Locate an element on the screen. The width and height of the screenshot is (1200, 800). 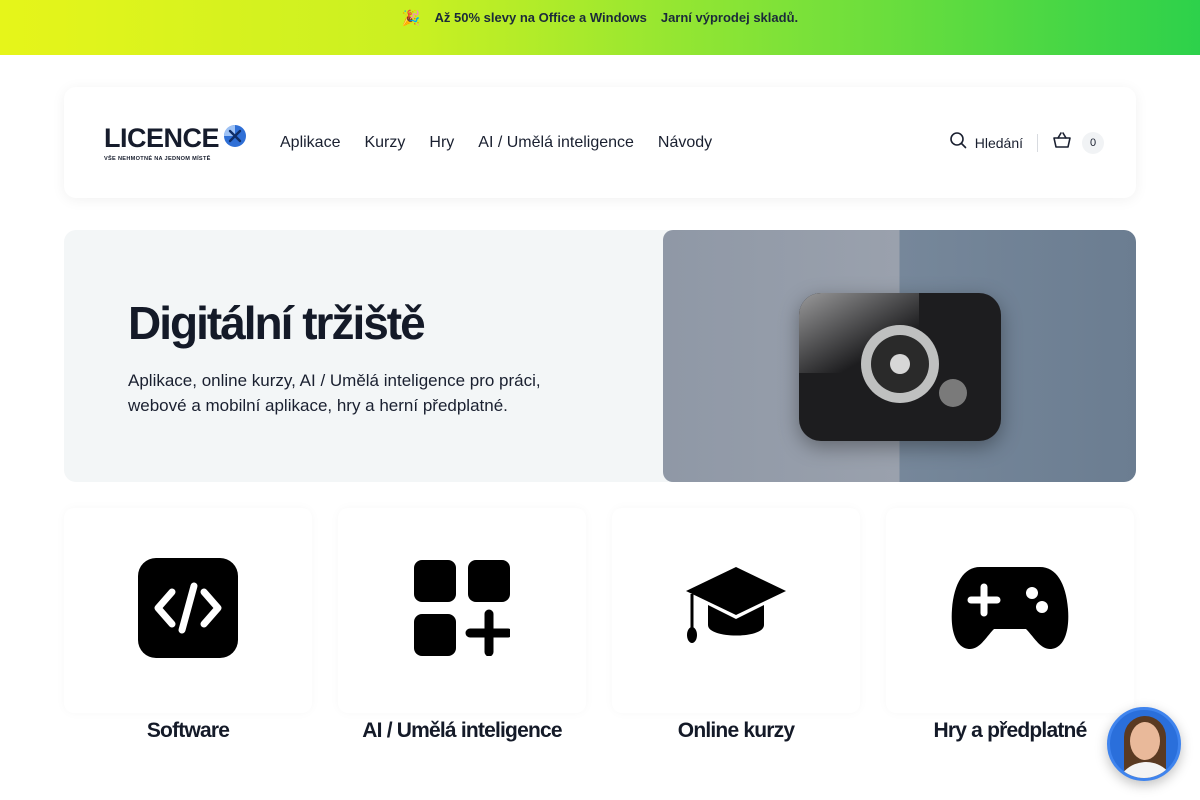
nav-item-aplikace: Aplikace is located at coordinates (310, 143).